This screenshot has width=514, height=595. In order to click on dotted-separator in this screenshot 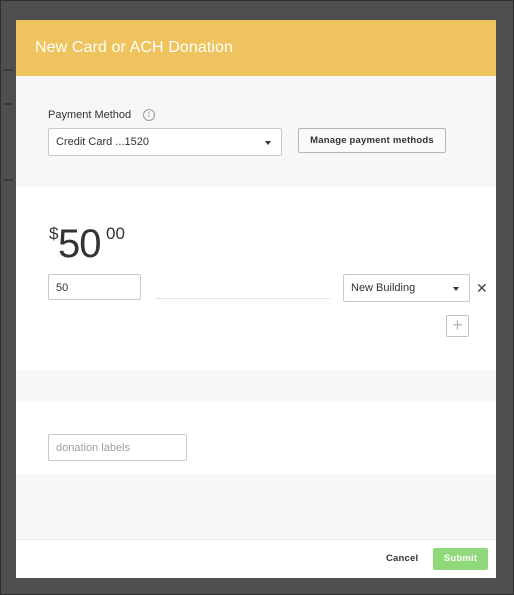, I will do `click(243, 298)`.